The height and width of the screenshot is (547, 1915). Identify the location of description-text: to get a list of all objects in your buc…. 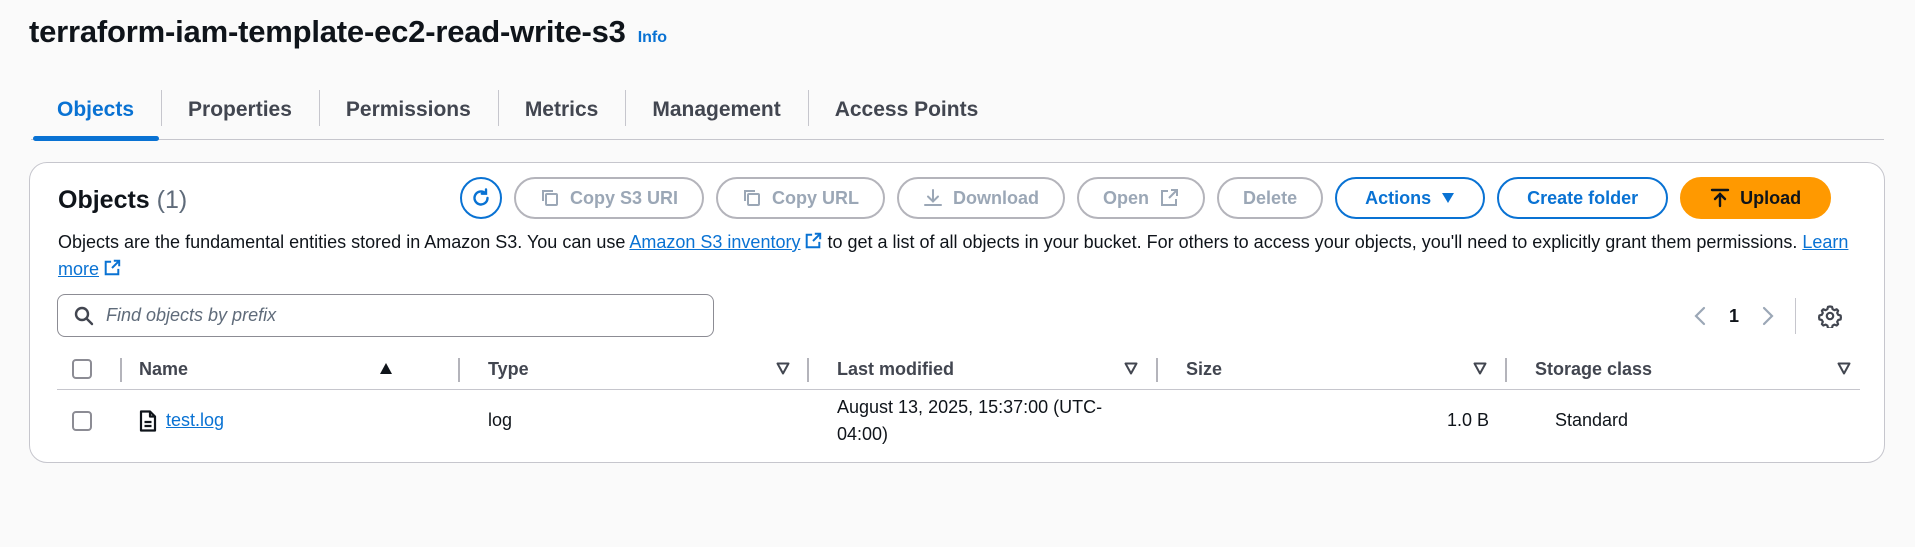
(1312, 242).